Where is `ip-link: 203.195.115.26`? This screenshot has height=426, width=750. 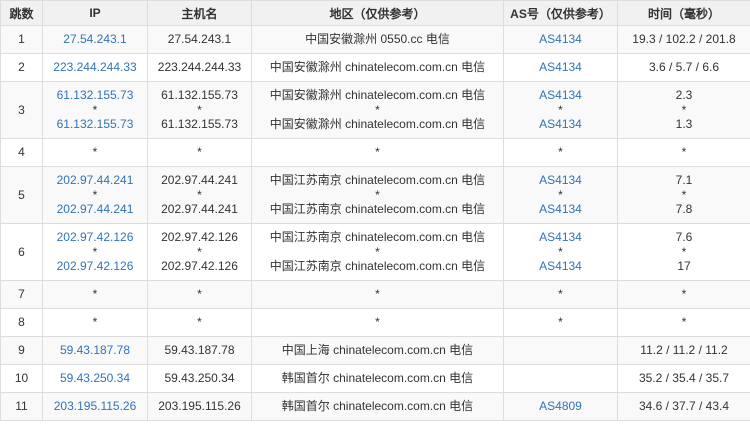 ip-link: 203.195.115.26 is located at coordinates (95, 406).